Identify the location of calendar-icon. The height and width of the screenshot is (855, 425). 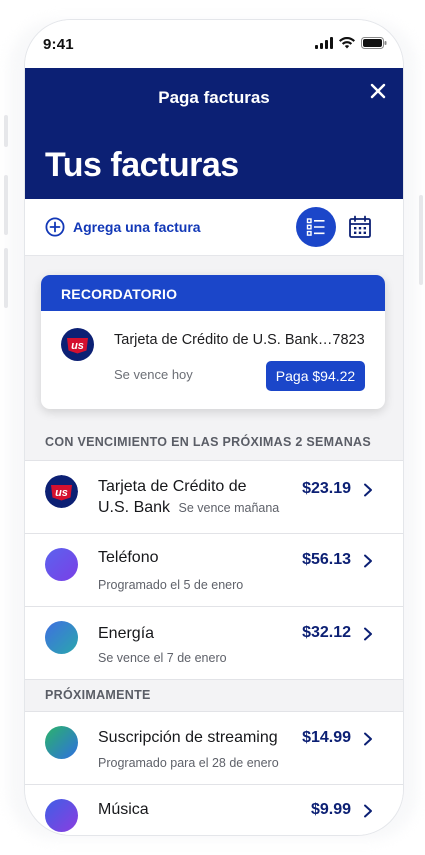
(360, 227).